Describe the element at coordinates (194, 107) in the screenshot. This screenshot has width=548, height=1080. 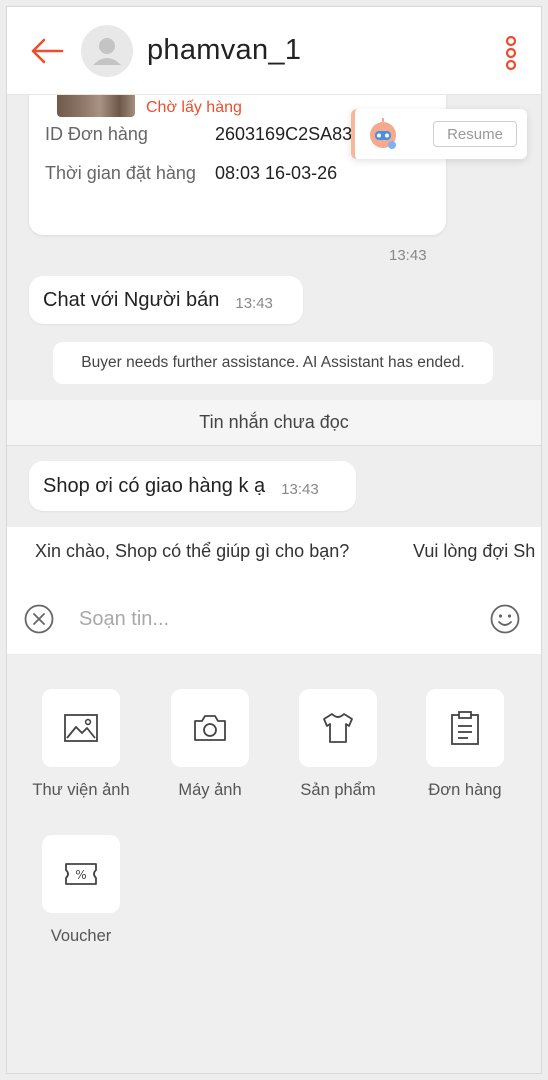
I see `order-status: Chờ lấy hàng` at that location.